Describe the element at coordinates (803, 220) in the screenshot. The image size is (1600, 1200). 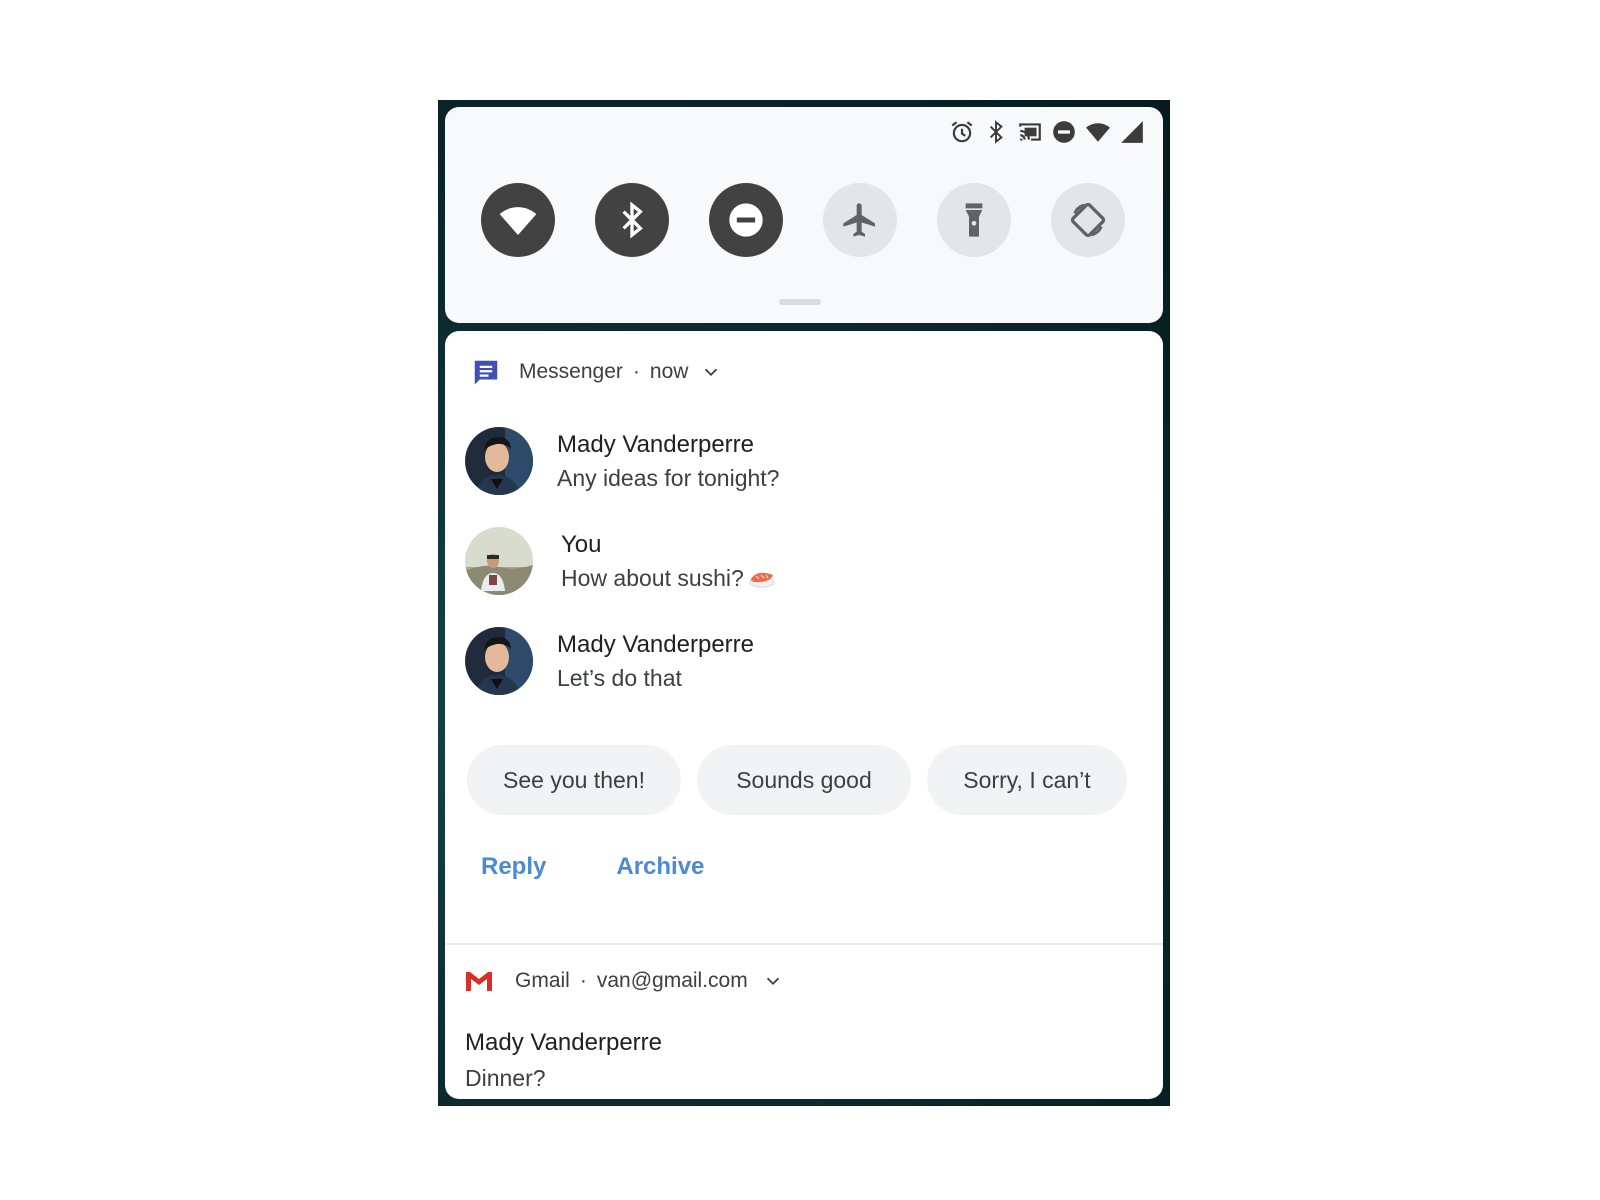
I see `quick-settings-tiles` at that location.